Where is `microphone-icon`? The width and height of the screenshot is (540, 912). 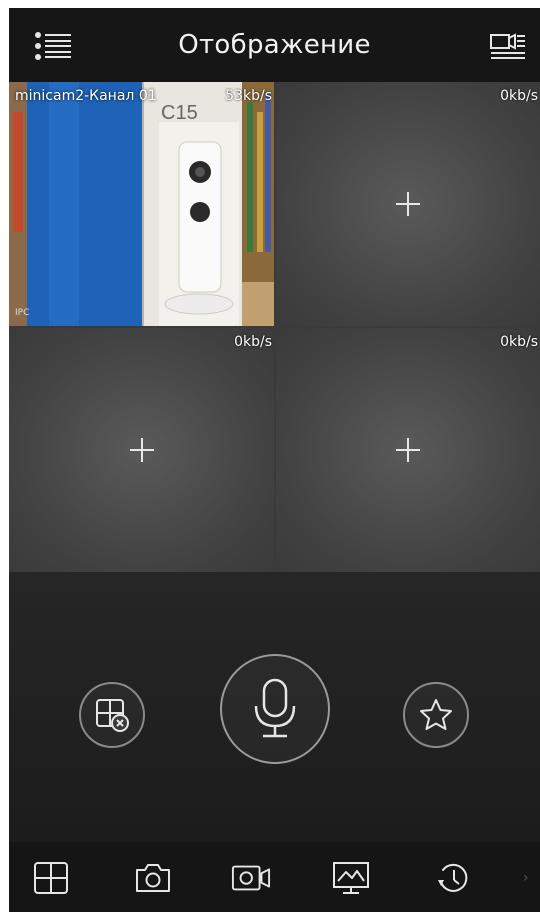 microphone-icon is located at coordinates (275, 708).